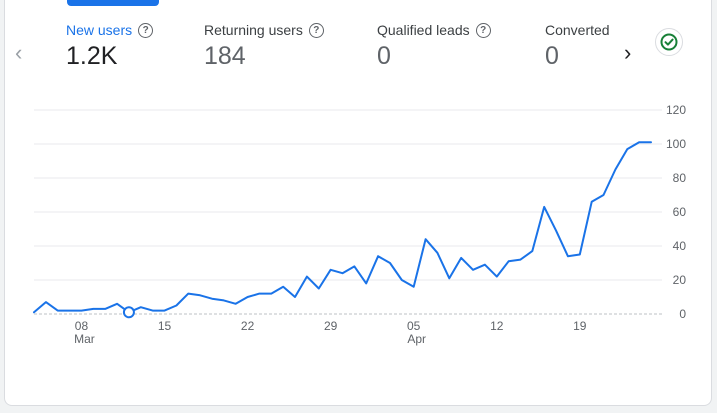 This screenshot has width=717, height=413. What do you see at coordinates (331, 326) in the screenshot?
I see `x-tick-label: 29` at bounding box center [331, 326].